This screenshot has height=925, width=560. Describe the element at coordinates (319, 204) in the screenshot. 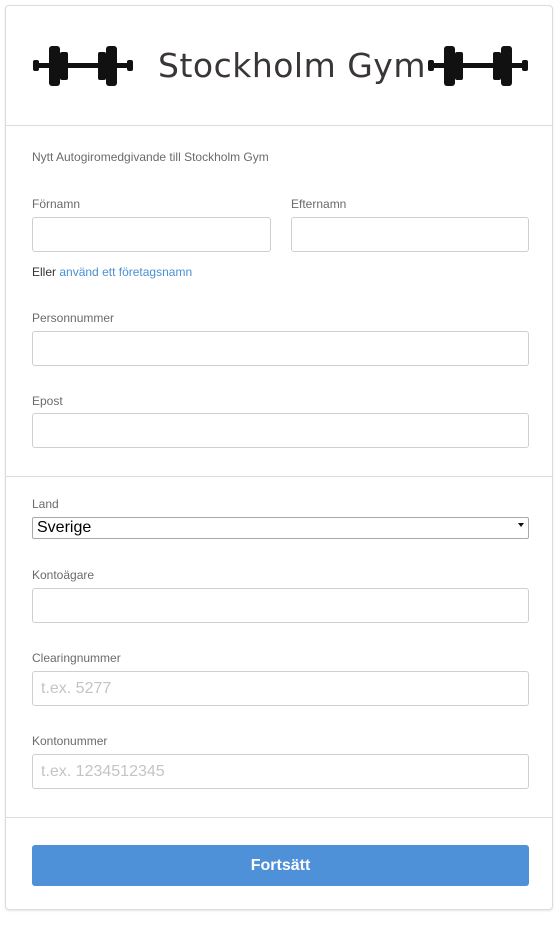

I see `last-name-label: Efternamn` at that location.